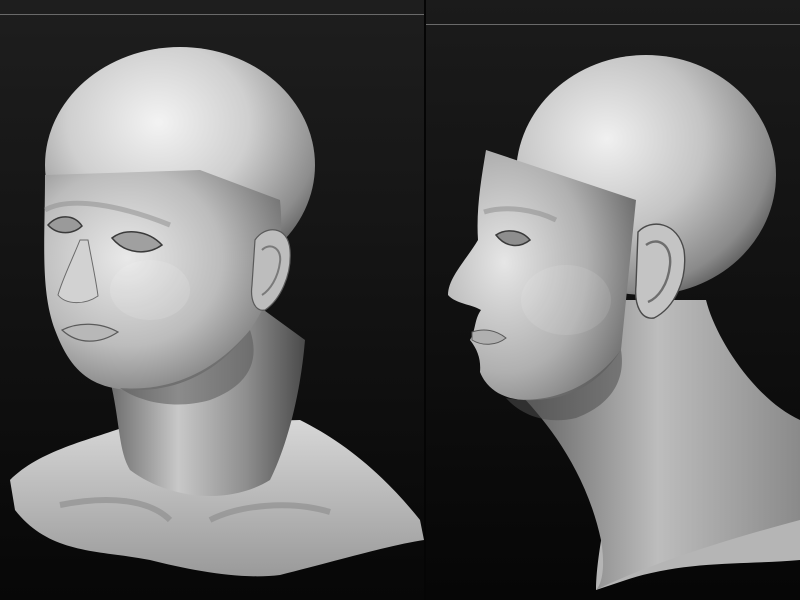 This screenshot has width=800, height=600. What do you see at coordinates (613, 24) in the screenshot?
I see `right-view-top-rule` at bounding box center [613, 24].